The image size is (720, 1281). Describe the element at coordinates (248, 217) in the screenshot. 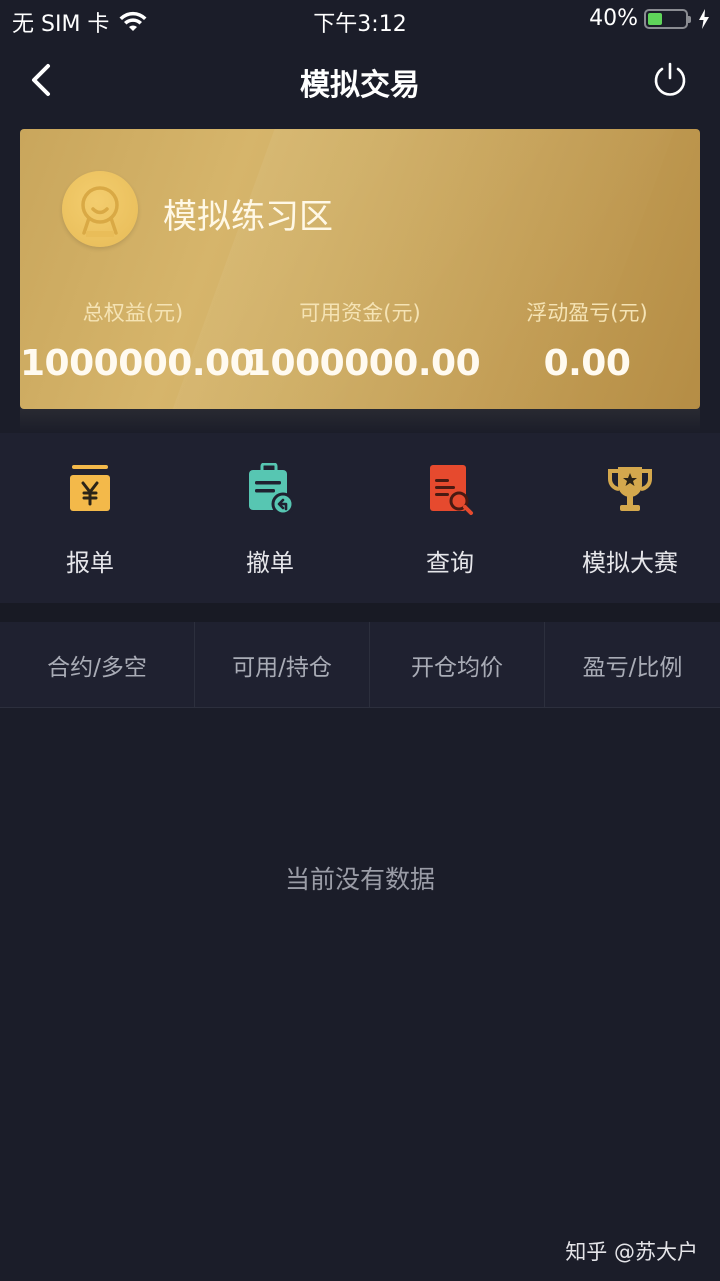

I see `card-title: 模拟练习区` at that location.